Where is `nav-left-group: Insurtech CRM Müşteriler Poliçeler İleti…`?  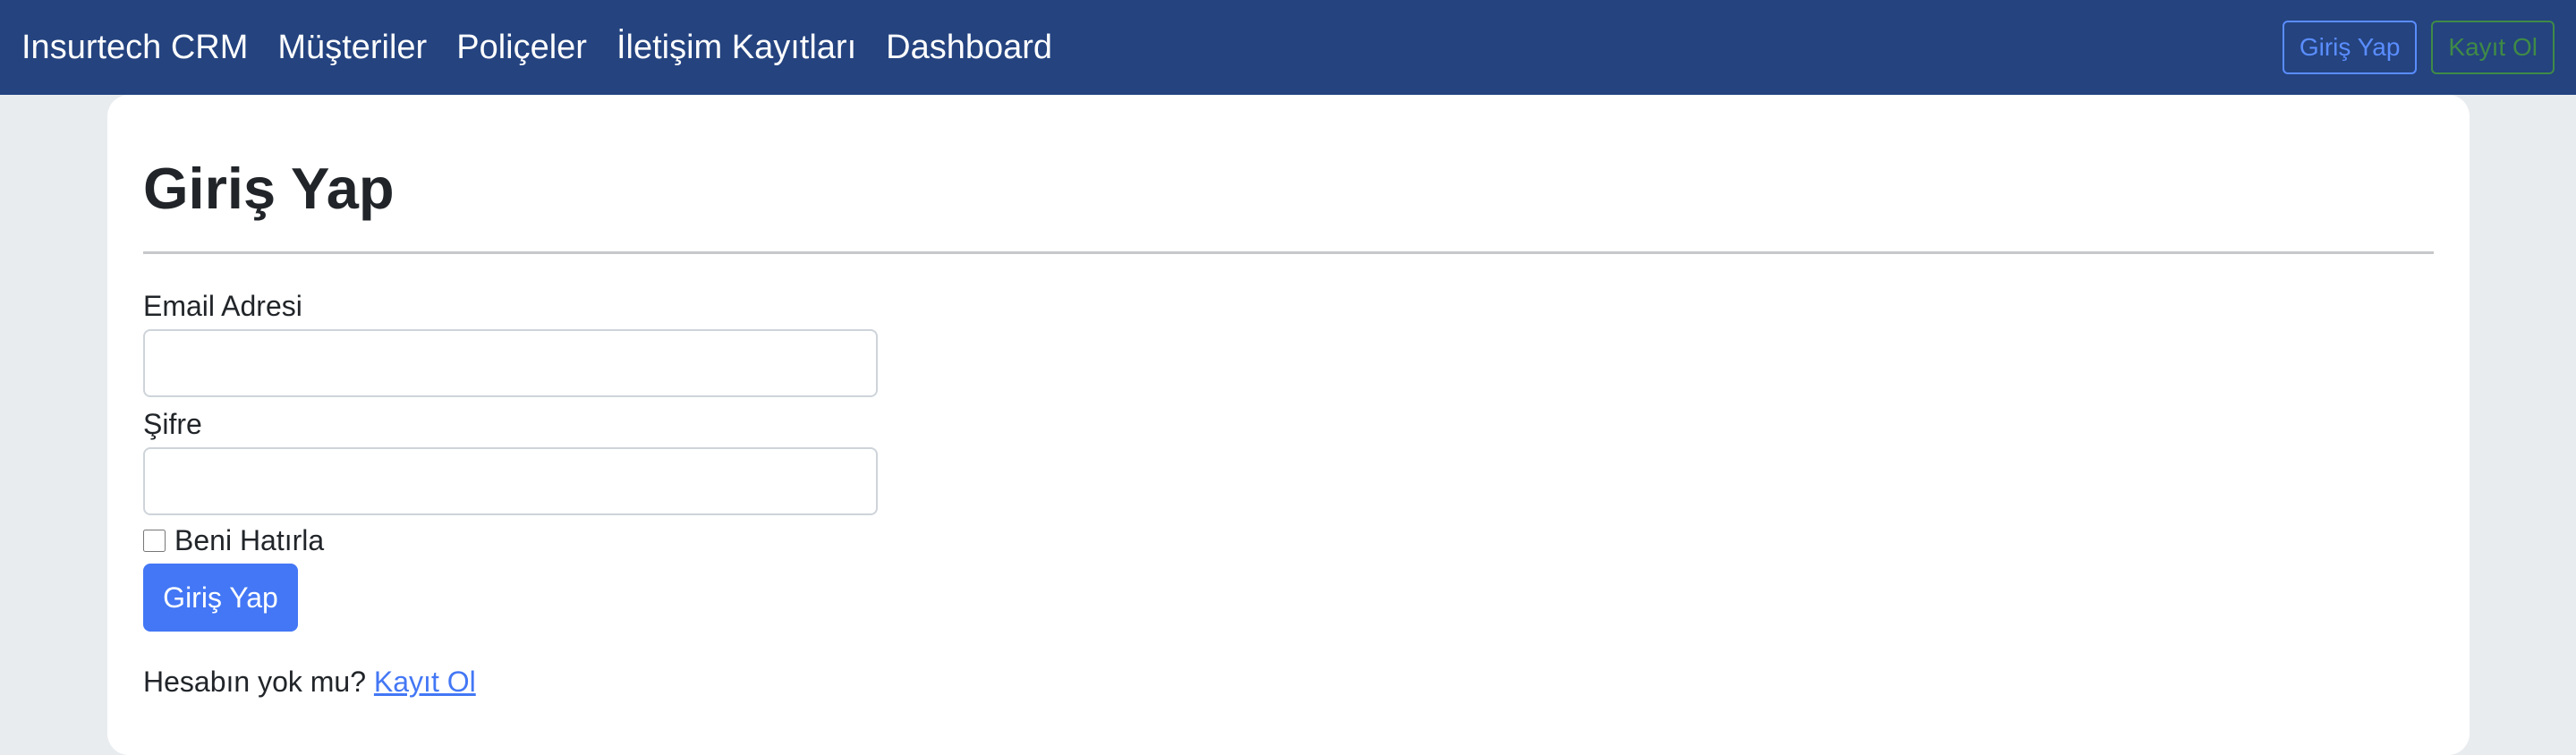
nav-left-group: Insurtech CRM Müşteriler Poliçeler İleti… is located at coordinates (536, 47).